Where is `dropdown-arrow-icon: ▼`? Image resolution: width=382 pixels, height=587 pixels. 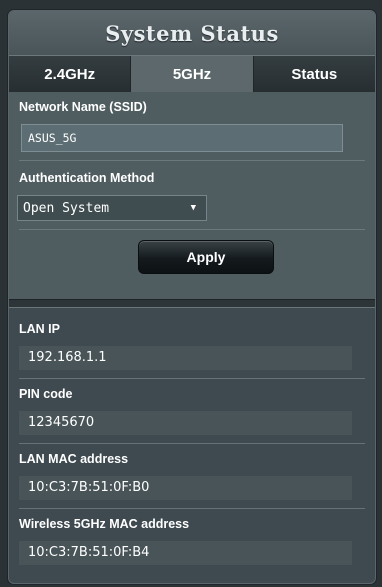
dropdown-arrow-icon: ▼ is located at coordinates (193, 208).